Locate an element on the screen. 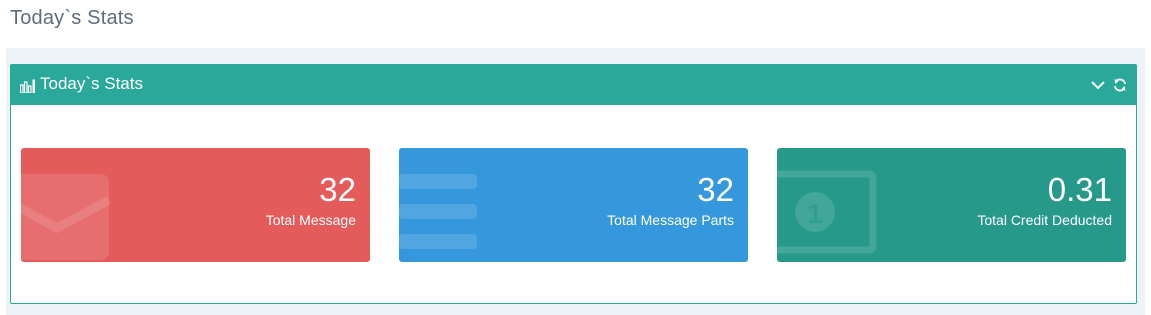  portlet-header: Today`s Stats is located at coordinates (573, 85).